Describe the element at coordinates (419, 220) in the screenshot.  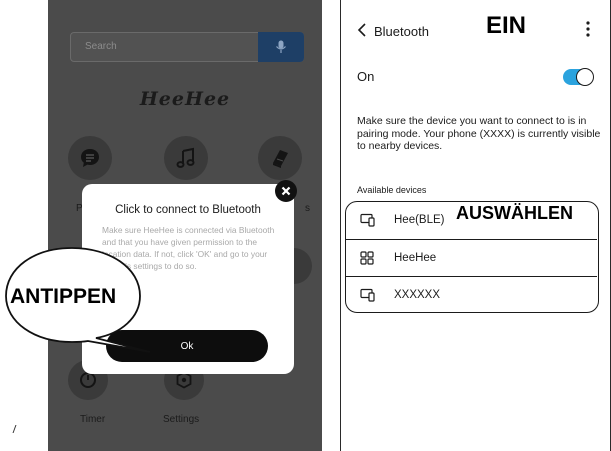
I see `device-name: Hee(BLE)` at that location.